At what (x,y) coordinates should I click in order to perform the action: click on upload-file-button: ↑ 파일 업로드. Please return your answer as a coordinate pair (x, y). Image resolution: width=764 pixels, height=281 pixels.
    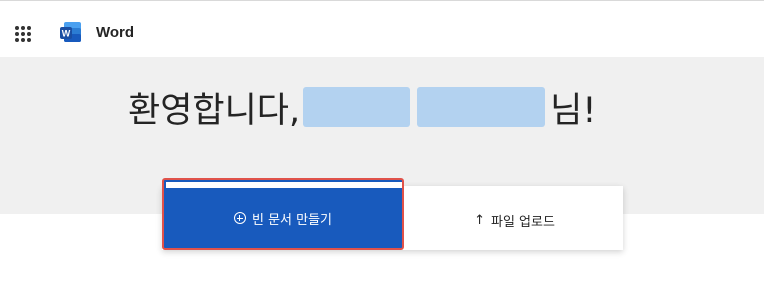
    Looking at the image, I should click on (514, 220).